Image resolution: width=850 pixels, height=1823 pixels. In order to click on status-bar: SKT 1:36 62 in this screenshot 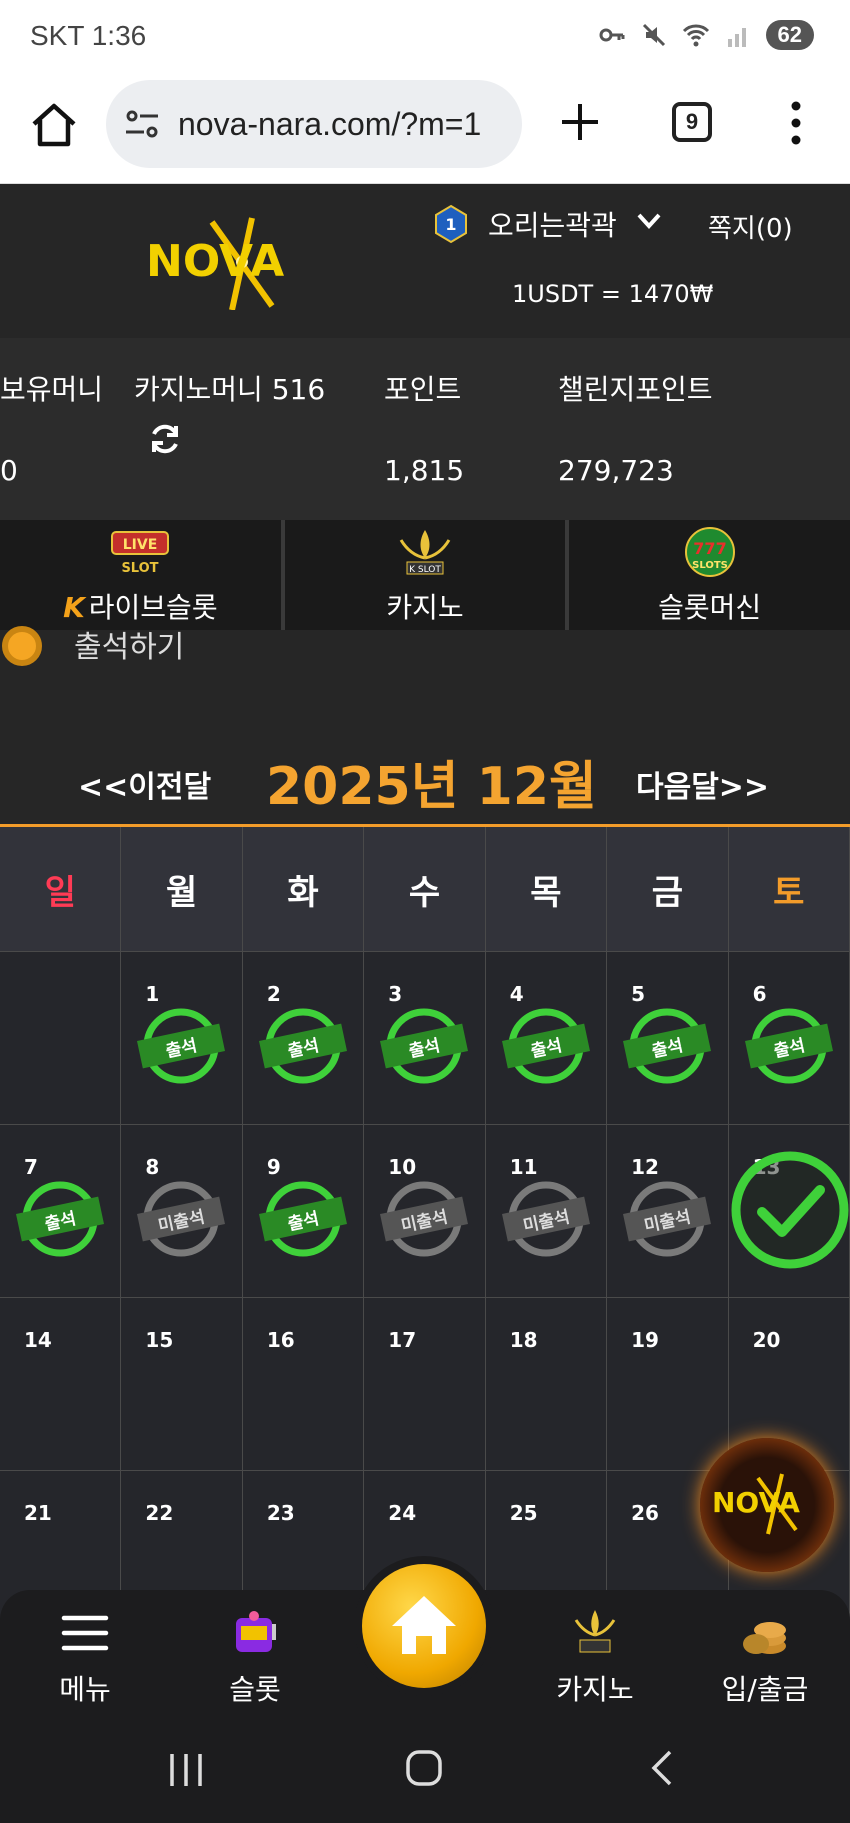, I will do `click(425, 38)`.